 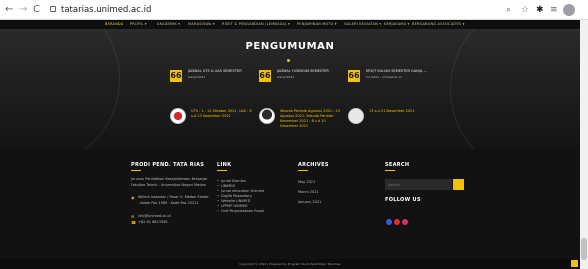 I want to click on facebook-icon, so click(x=389, y=222).